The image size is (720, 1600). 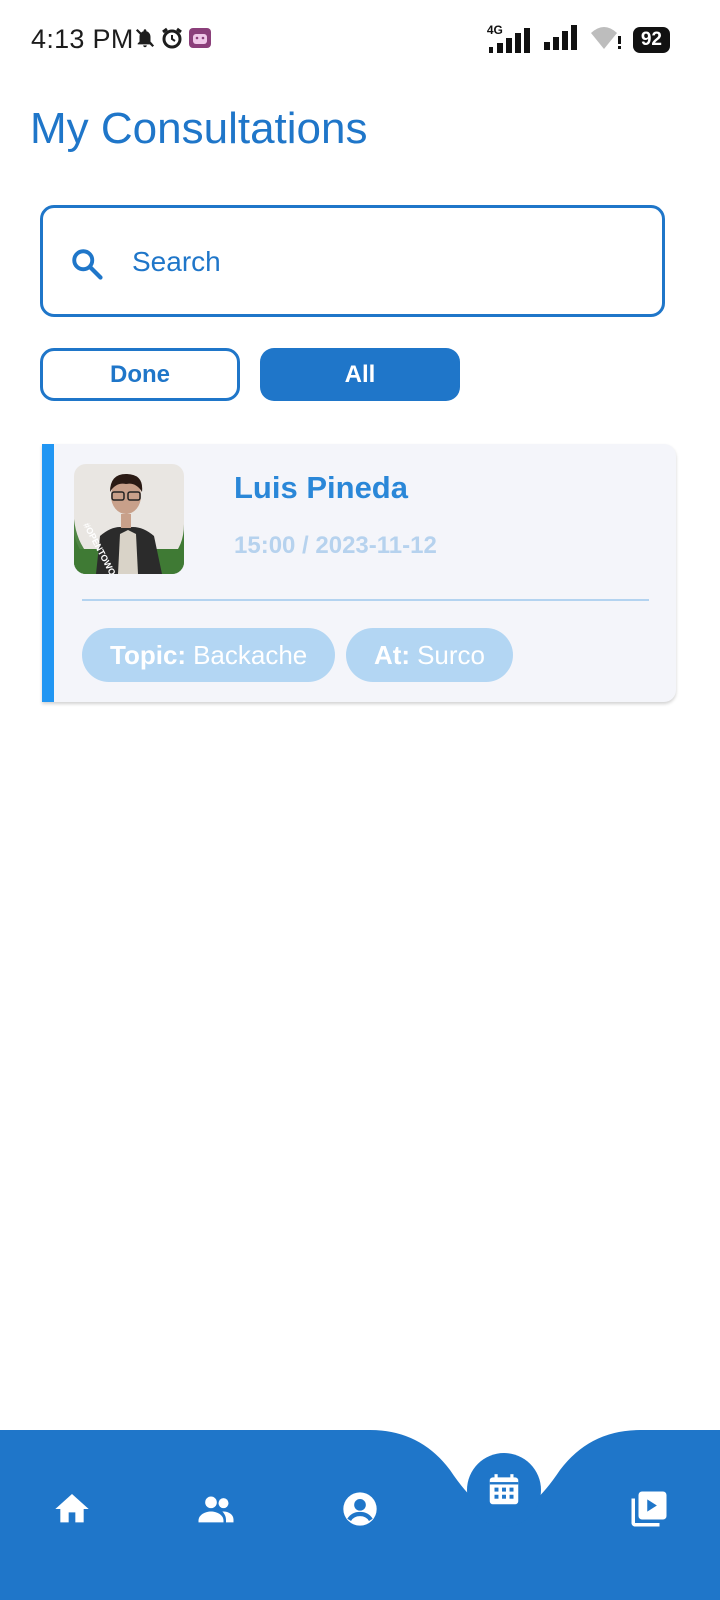 What do you see at coordinates (87, 266) in the screenshot?
I see `search-icon` at bounding box center [87, 266].